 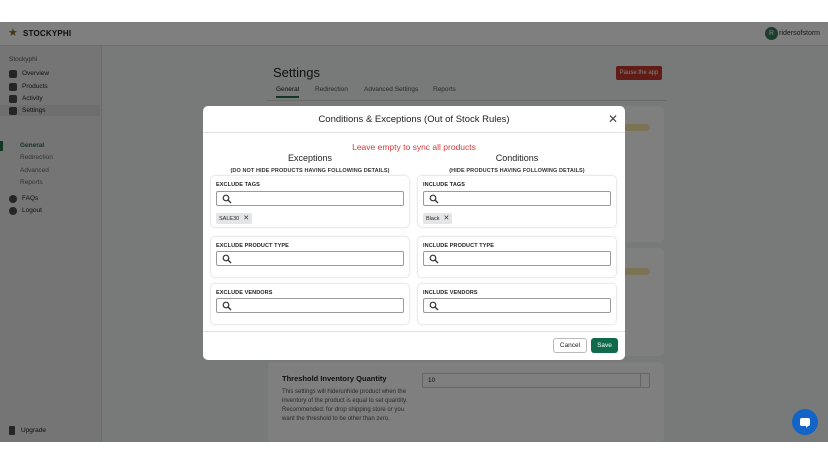 What do you see at coordinates (244, 293) in the screenshot?
I see `exclude-vendors-label: EXCLUDE VENDORS` at bounding box center [244, 293].